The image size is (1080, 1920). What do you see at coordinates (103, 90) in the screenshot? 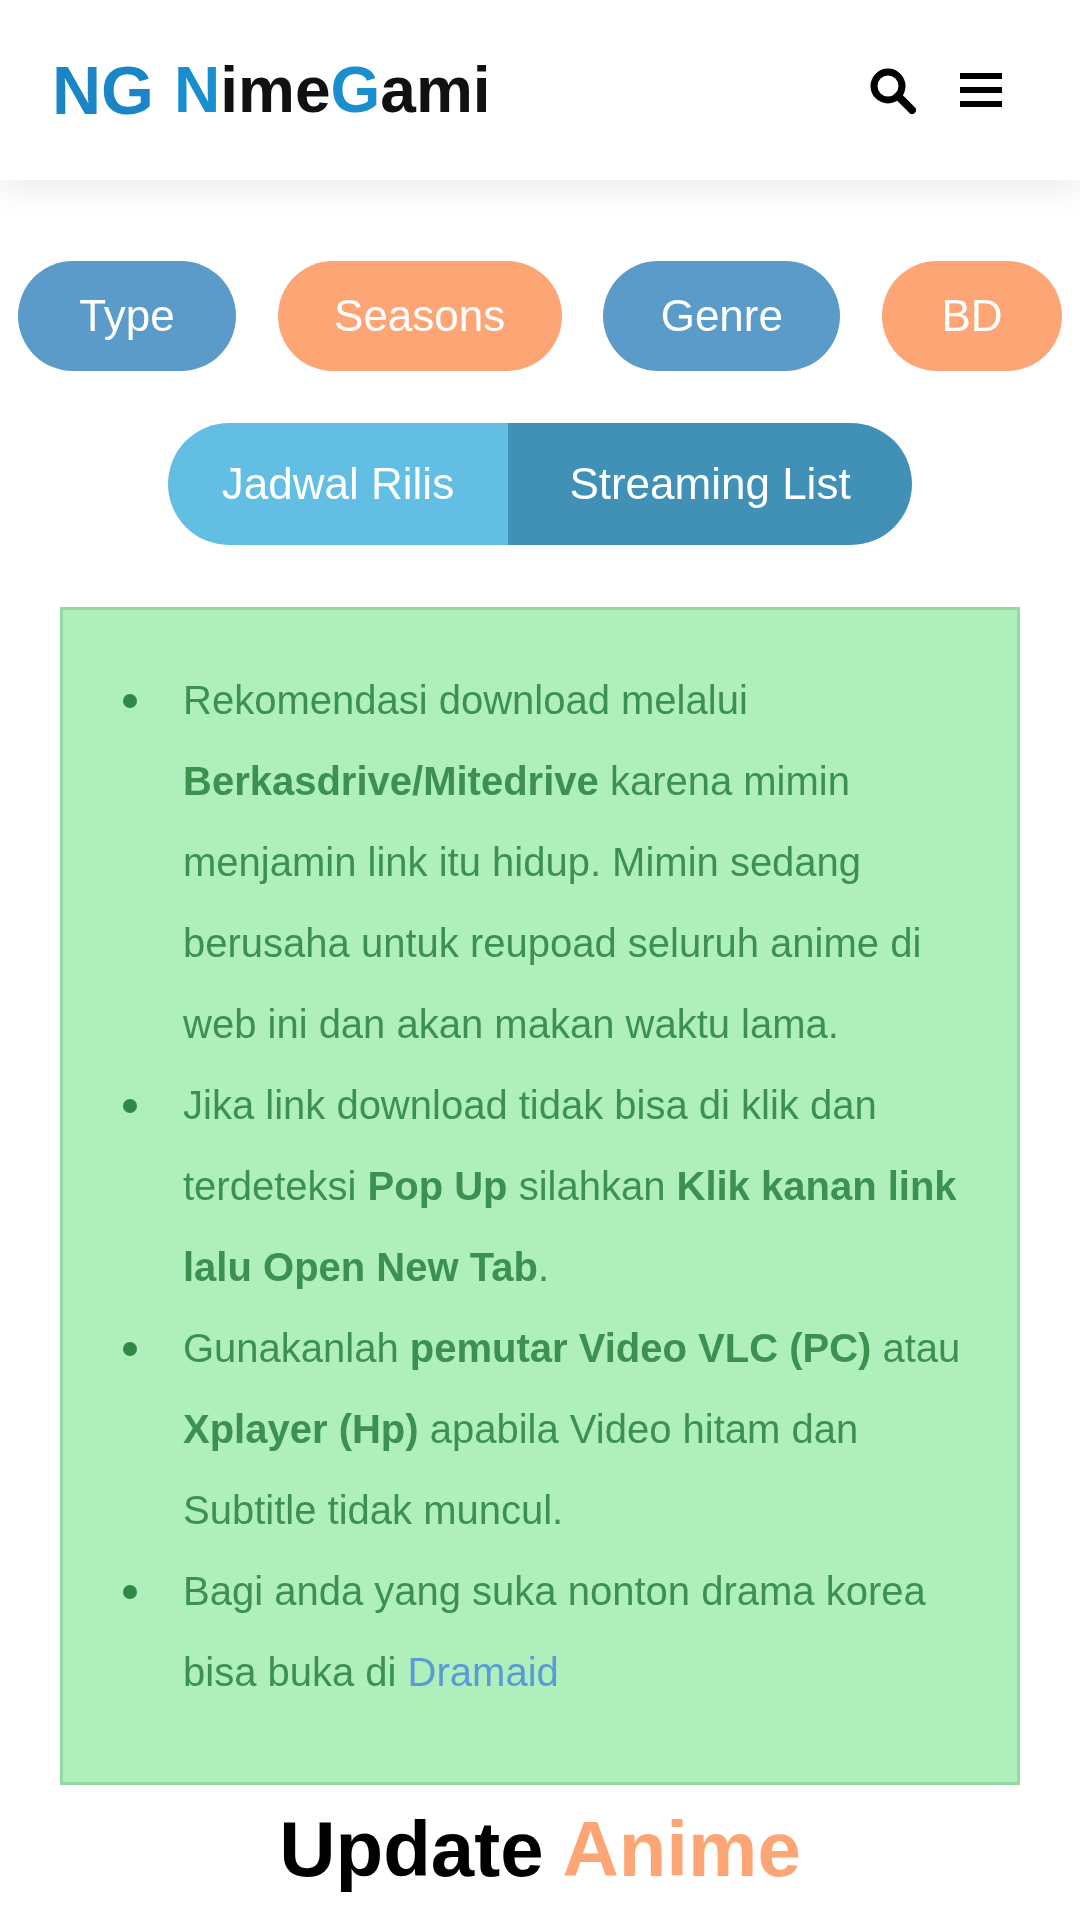
I see `logo-mark: NG` at bounding box center [103, 90].